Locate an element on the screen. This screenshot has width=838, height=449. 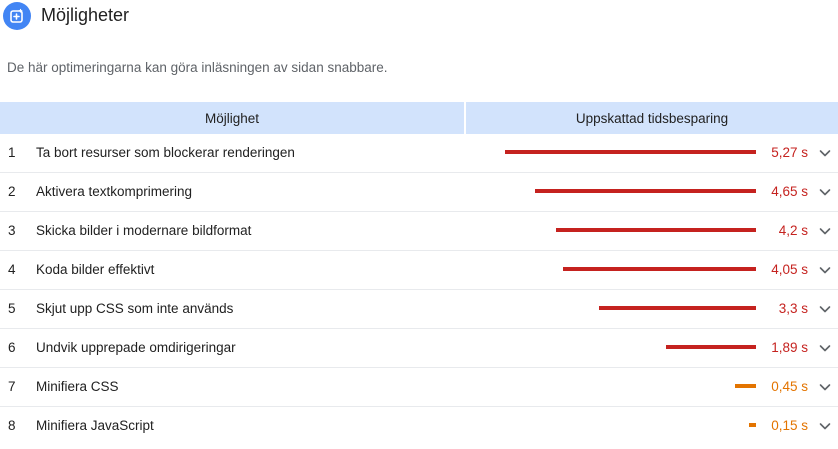
row-index: 7 is located at coordinates (12, 386).